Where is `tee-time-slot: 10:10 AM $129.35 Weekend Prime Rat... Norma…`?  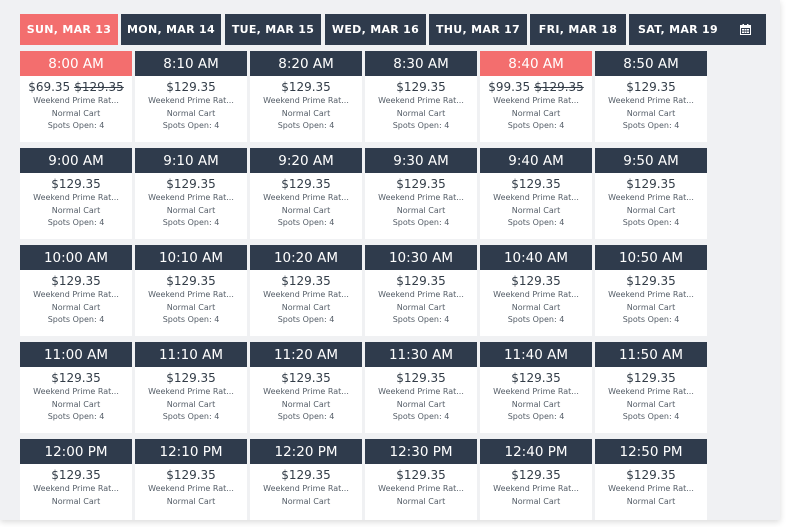
tee-time-slot: 10:10 AM $129.35 Weekend Prime Rat... Norma… is located at coordinates (191, 290).